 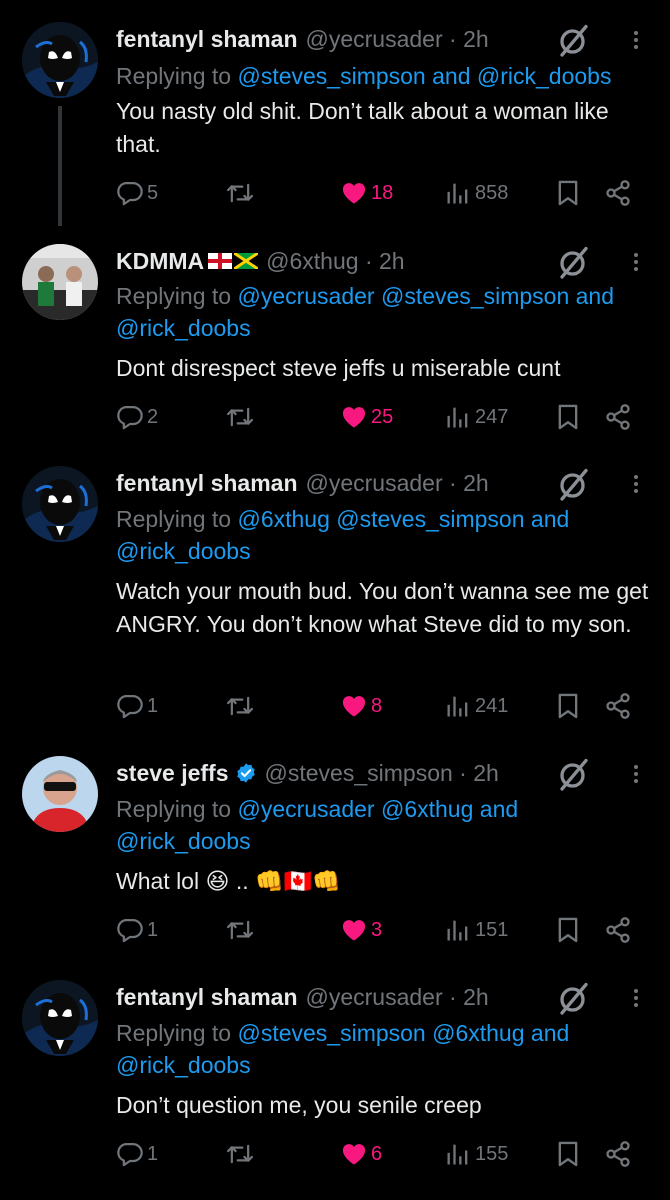 I want to click on views-button: 151, so click(x=476, y=930).